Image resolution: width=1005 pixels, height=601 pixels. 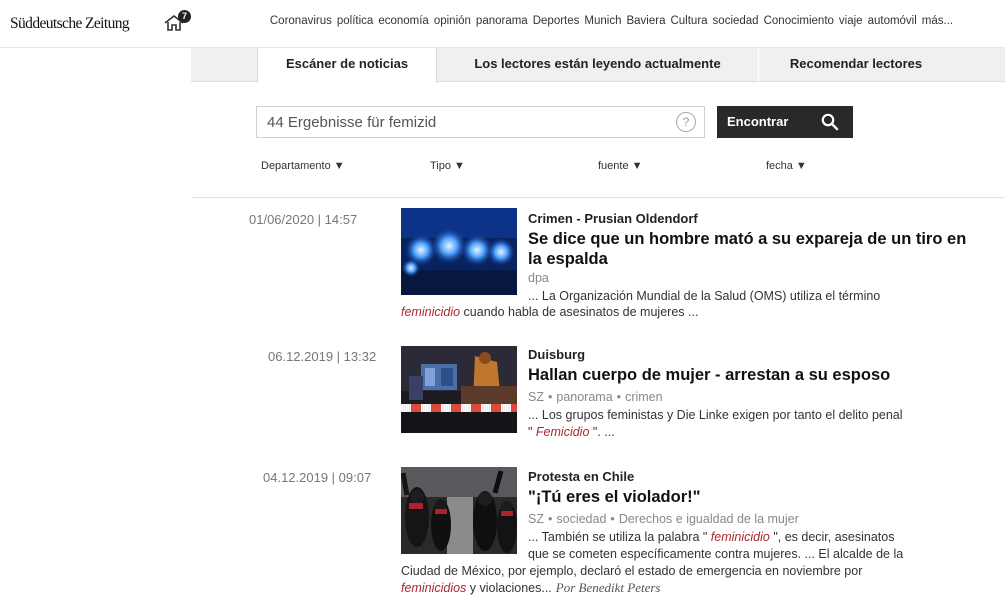 I want to click on result-source: dpa, so click(x=538, y=278).